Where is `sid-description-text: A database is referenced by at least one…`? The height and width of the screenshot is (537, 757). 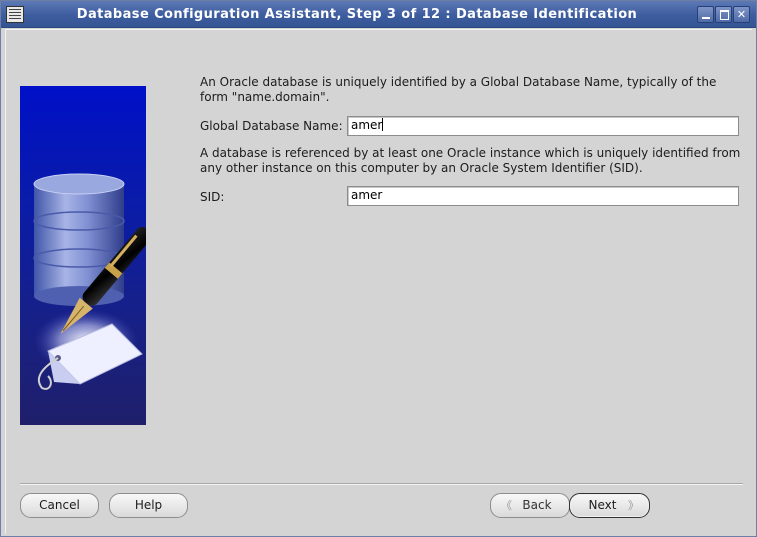 sid-description-text: A database is referenced by at least one… is located at coordinates (470, 160).